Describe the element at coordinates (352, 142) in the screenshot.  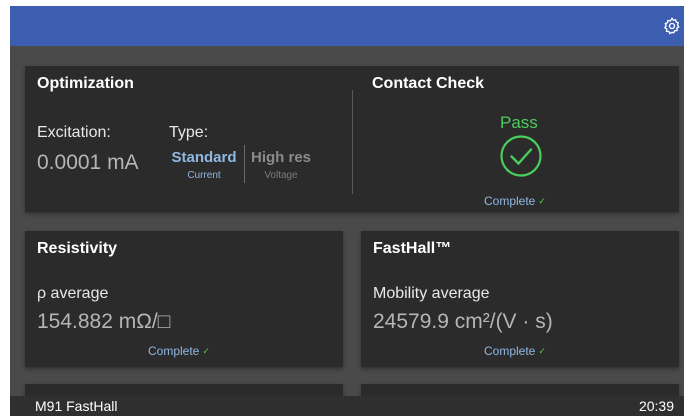
I see `card-divider` at that location.